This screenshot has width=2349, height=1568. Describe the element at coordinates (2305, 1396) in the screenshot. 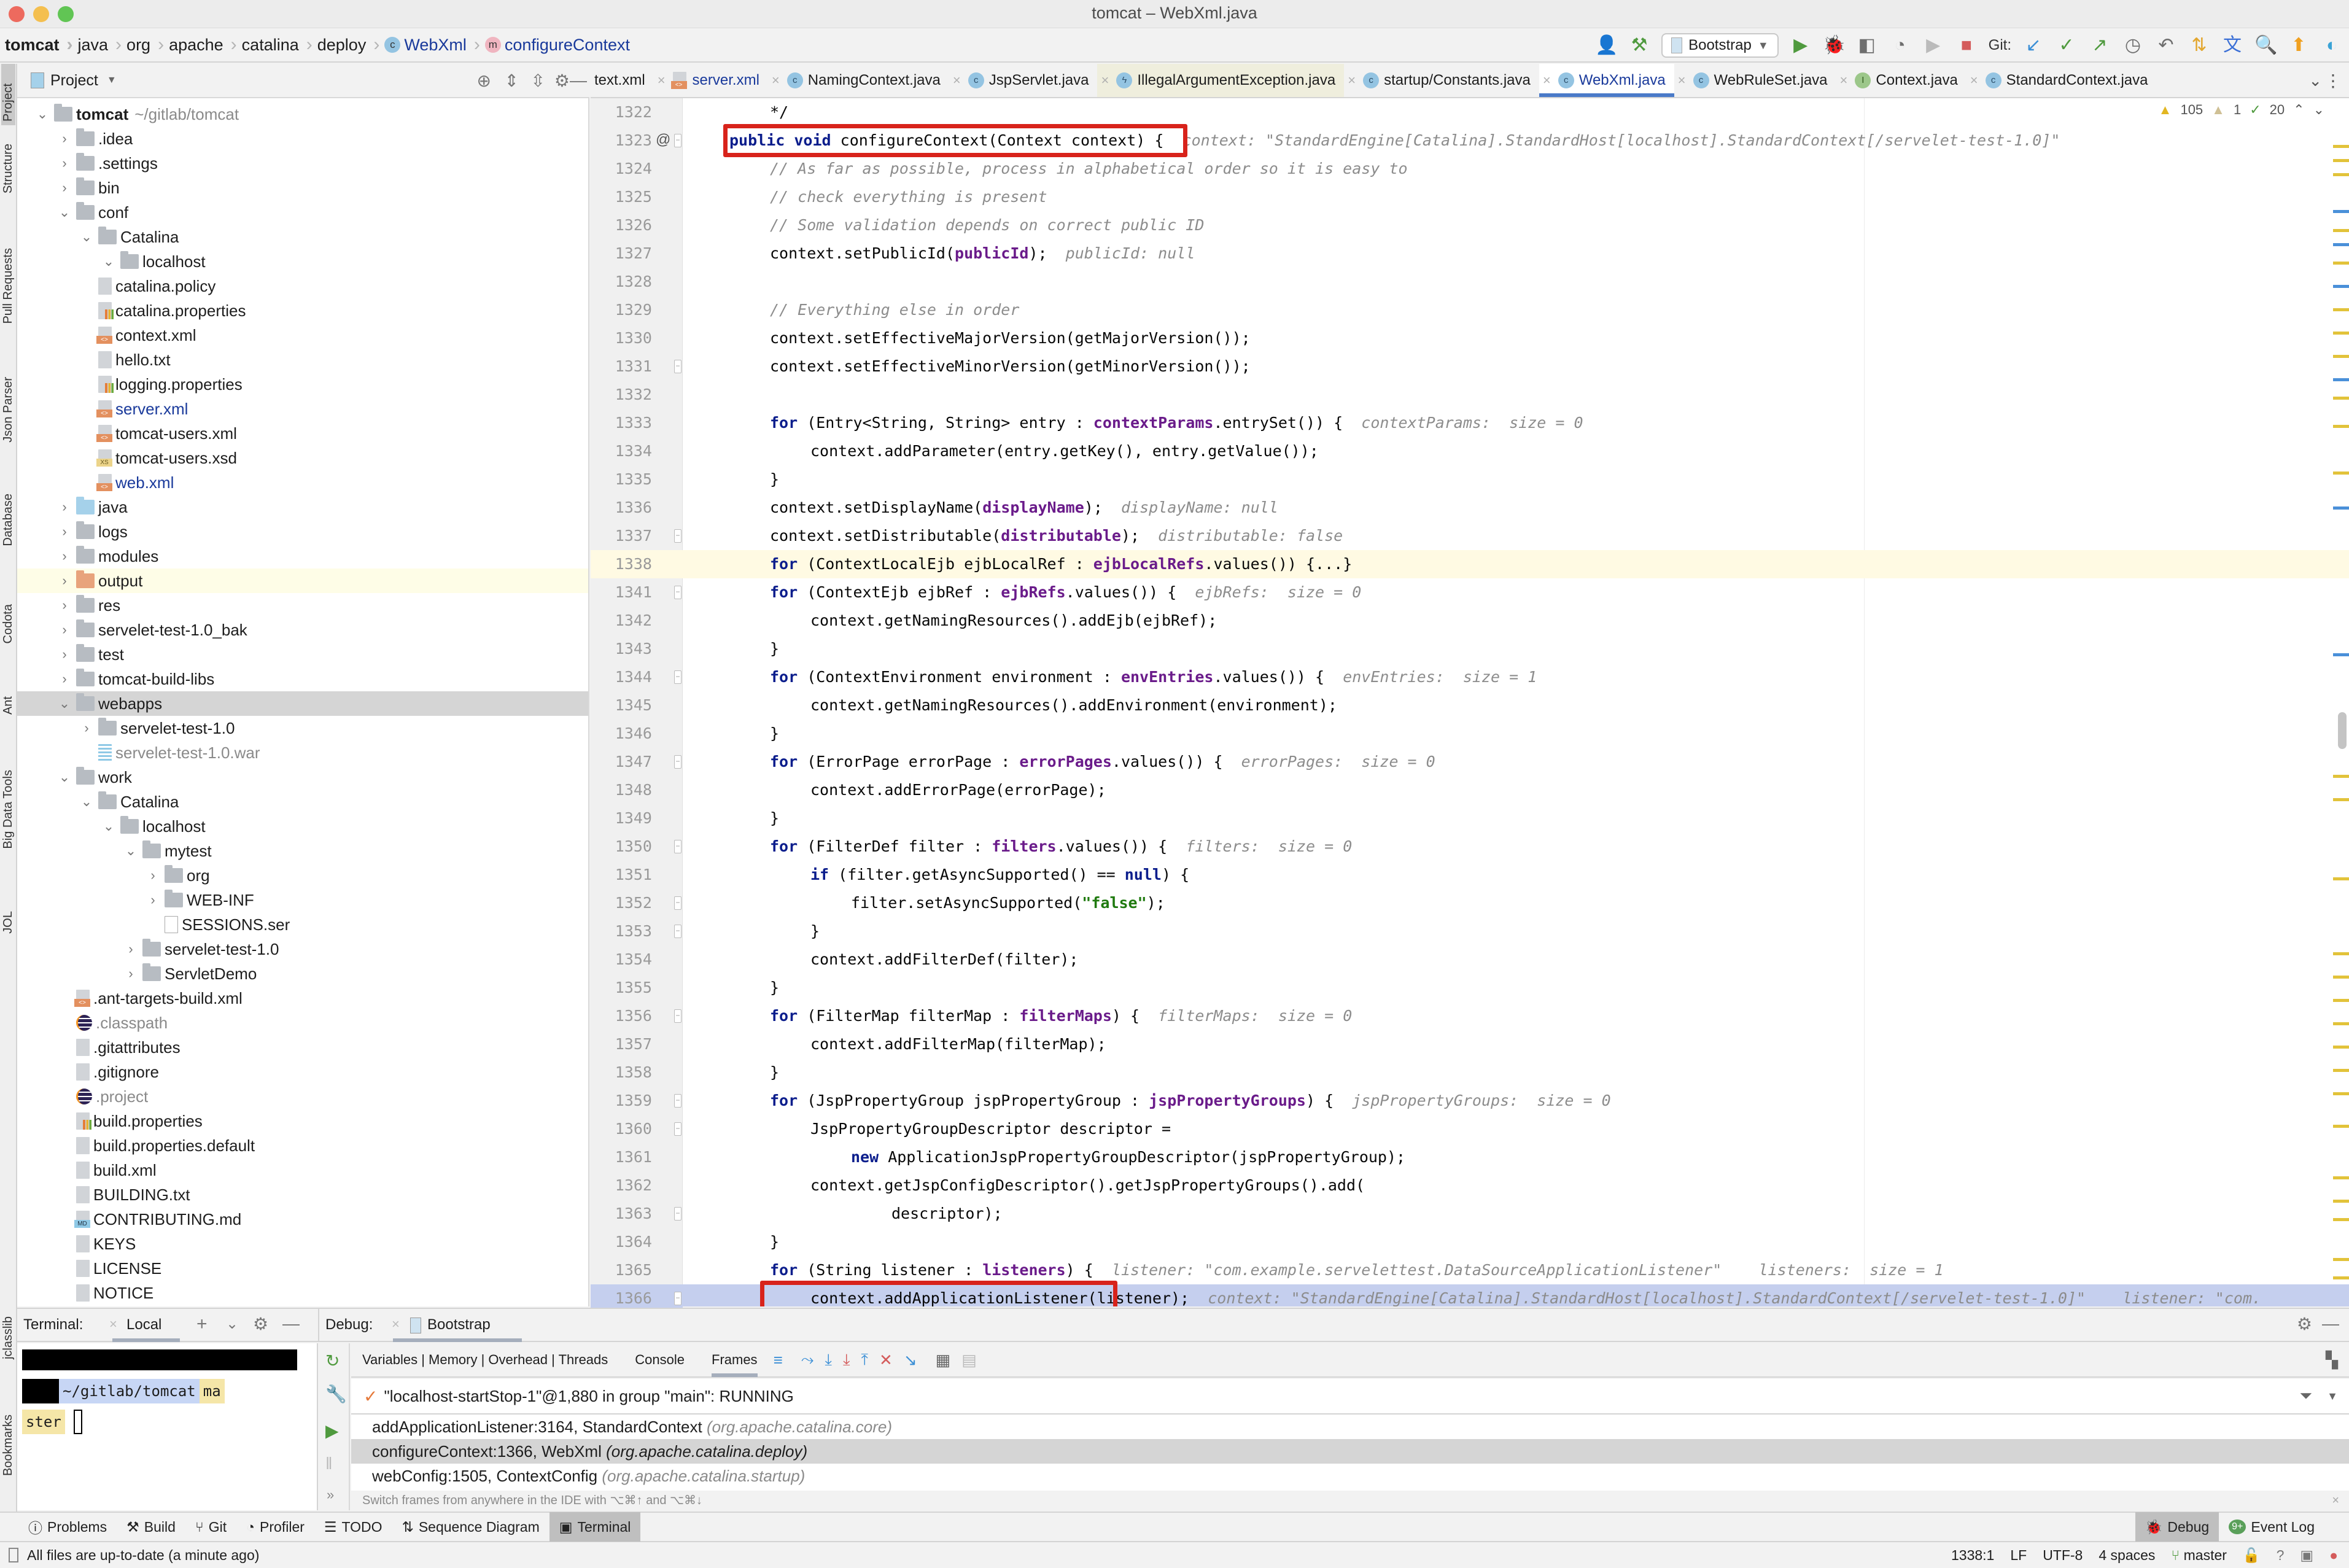

I see `filter-icon: ⏷` at that location.